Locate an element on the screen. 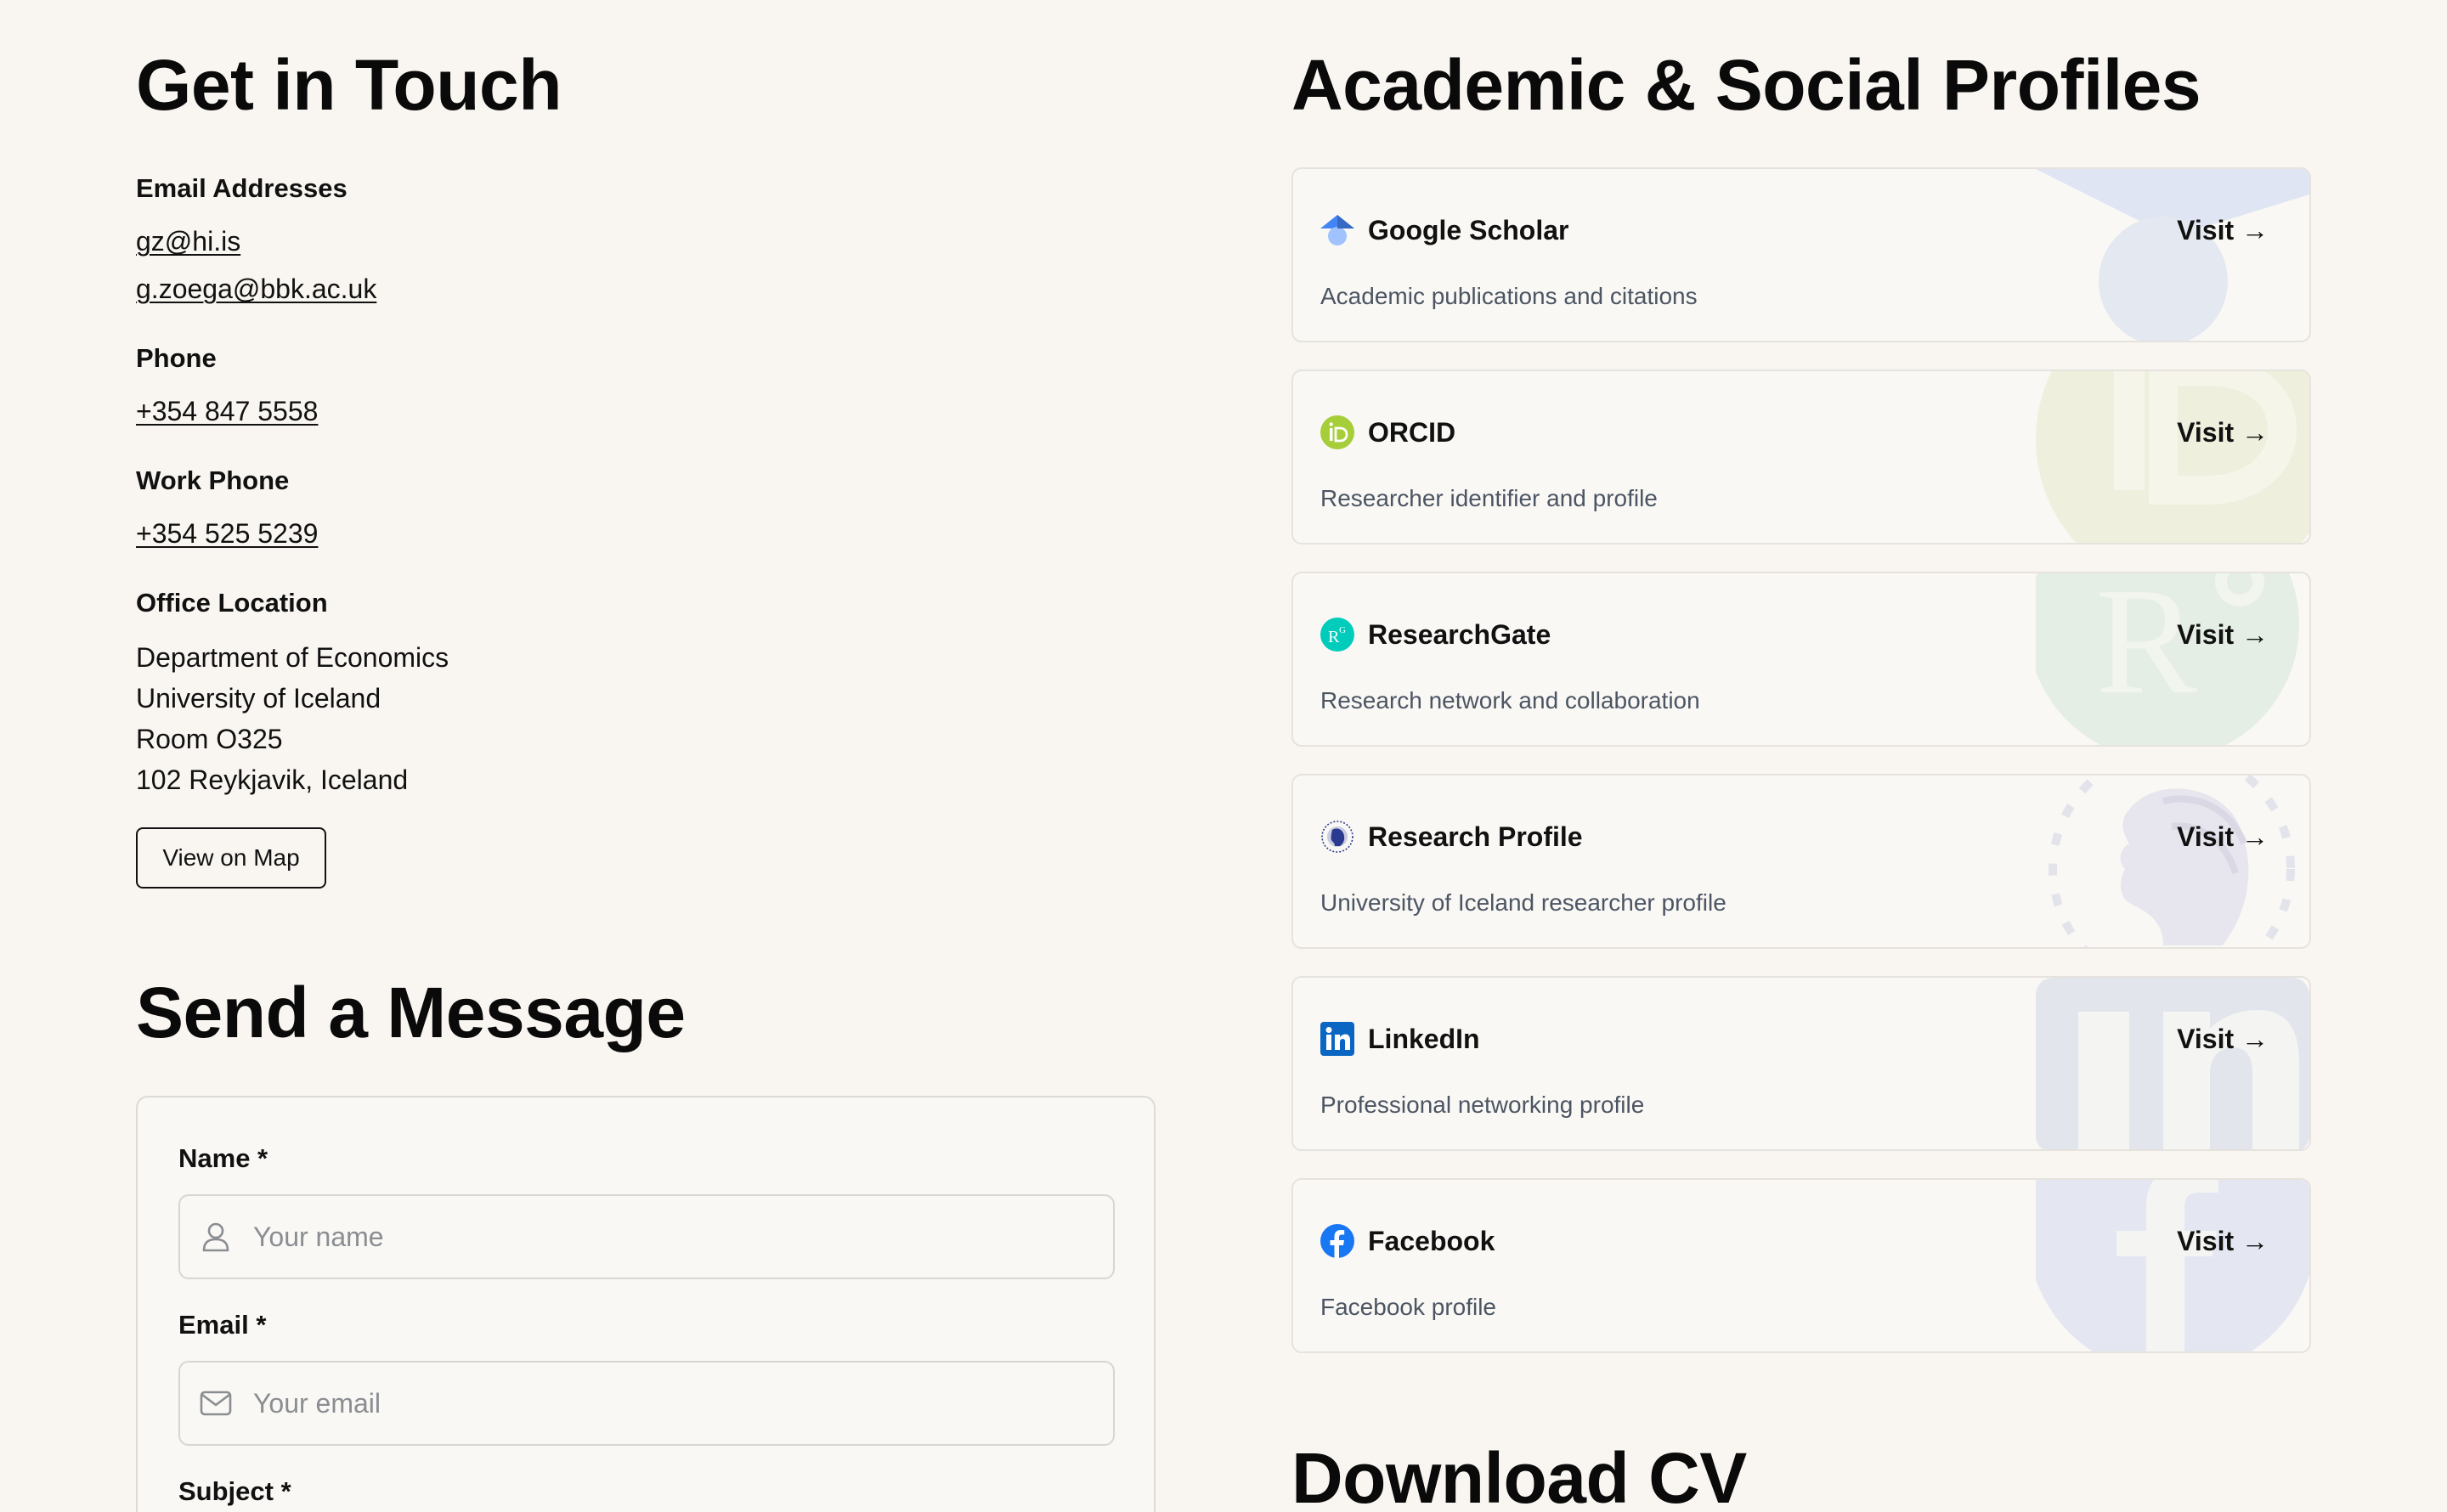 The image size is (2447, 1512). email-link-primary: gz@hi.is is located at coordinates (188, 241).